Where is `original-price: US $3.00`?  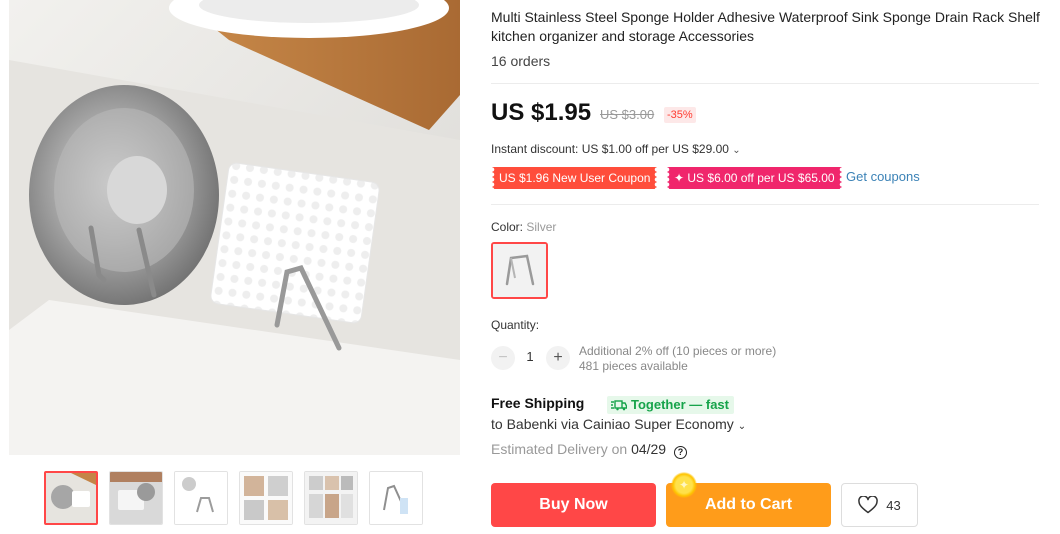
original-price: US $3.00 is located at coordinates (627, 114).